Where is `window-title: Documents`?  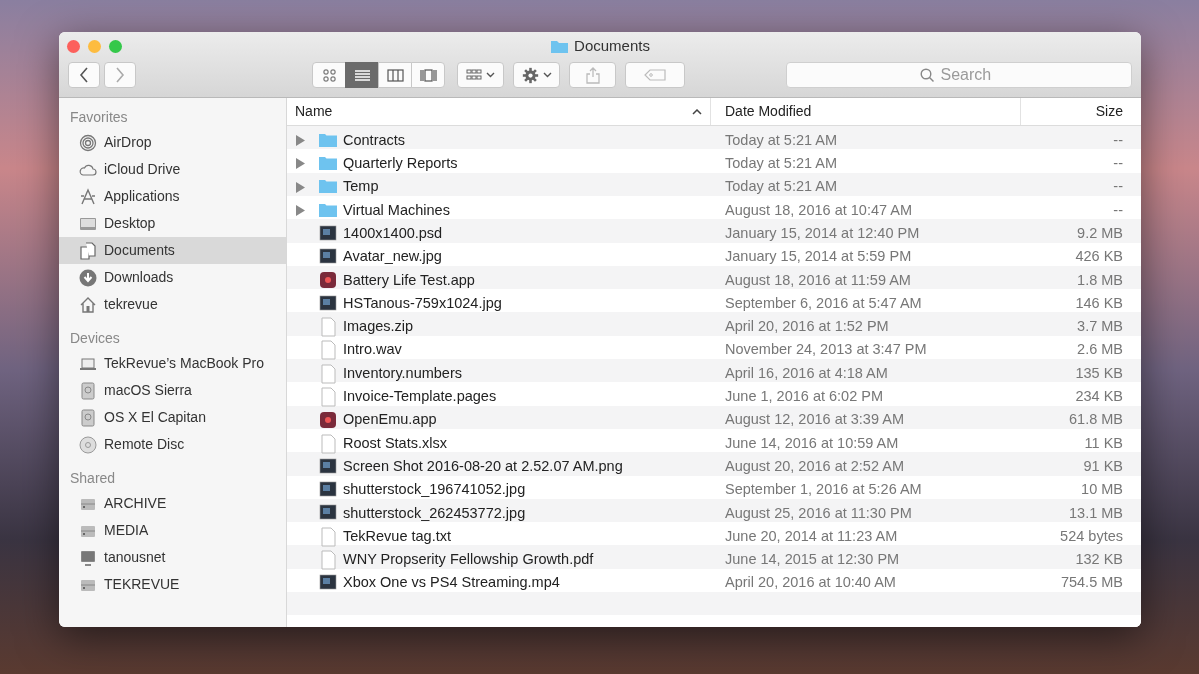
window-title: Documents is located at coordinates (612, 45).